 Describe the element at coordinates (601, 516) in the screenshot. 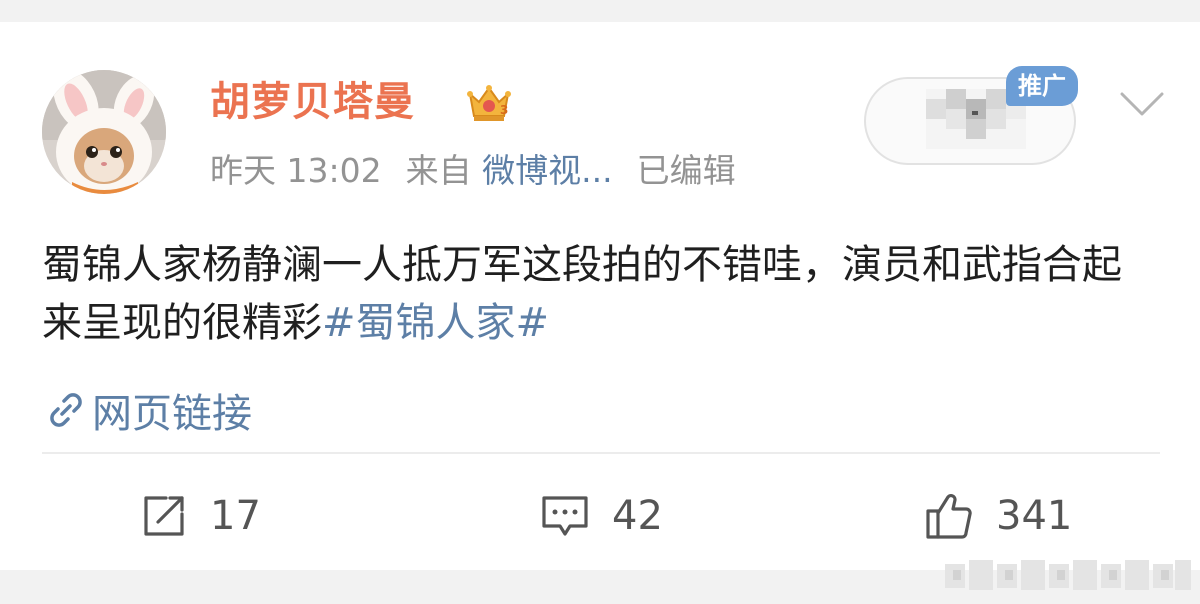

I see `comment-button: 42` at that location.